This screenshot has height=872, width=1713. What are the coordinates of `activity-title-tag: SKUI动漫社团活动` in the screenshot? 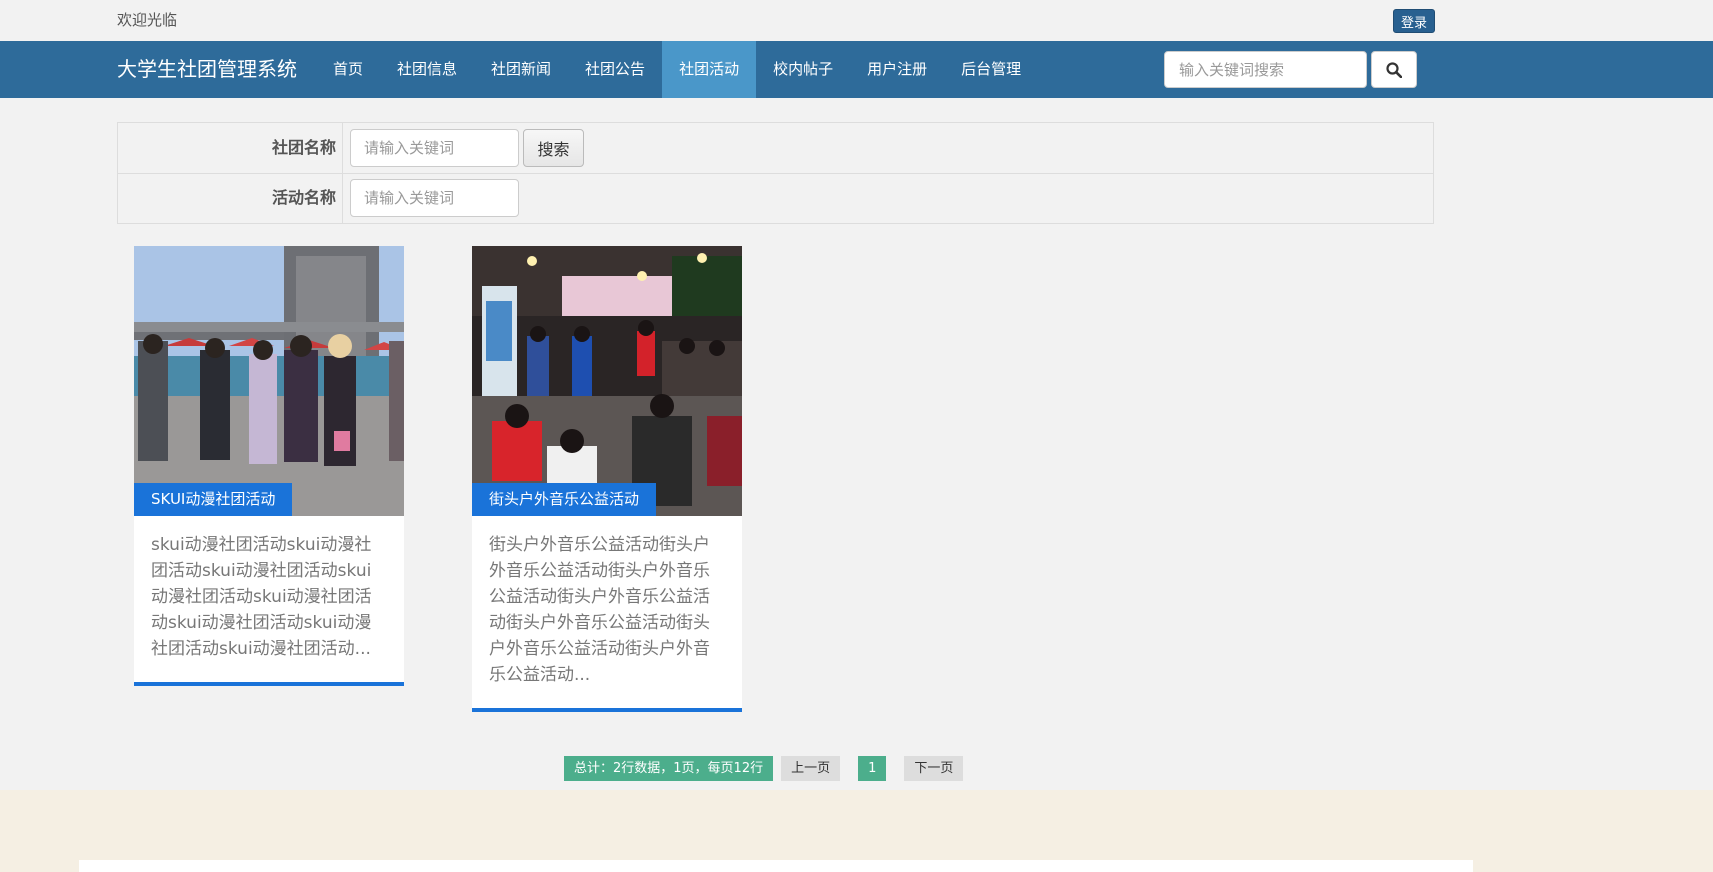 It's located at (213, 499).